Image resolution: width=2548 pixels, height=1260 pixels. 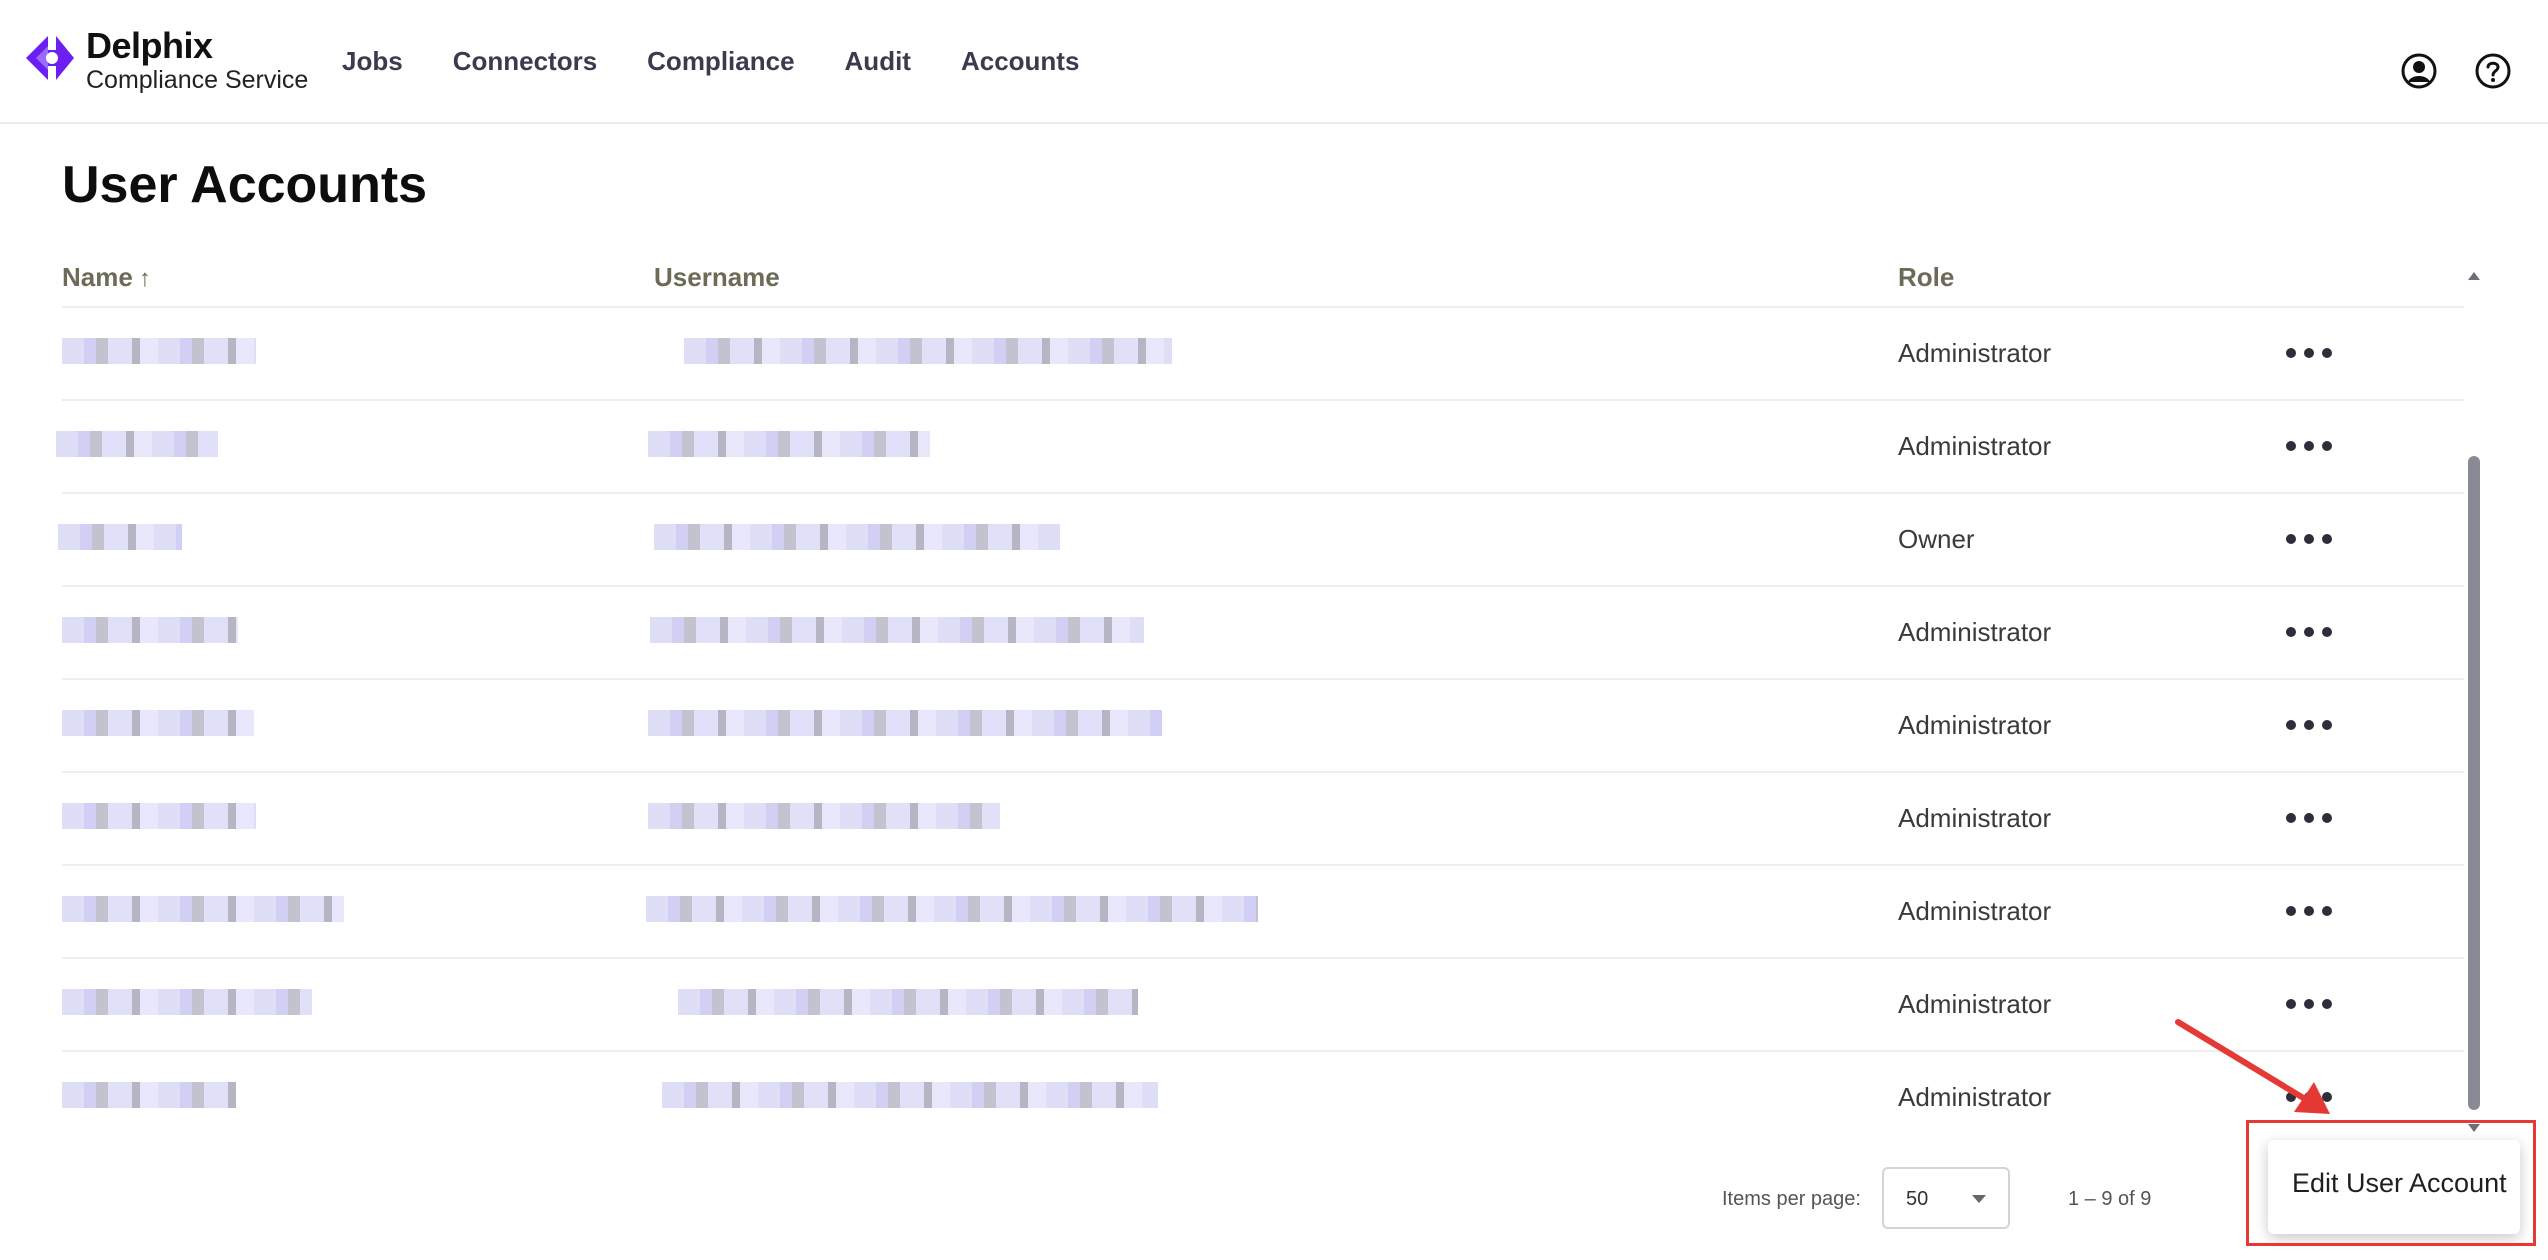 I want to click on items-per-page-label: Items per page:, so click(x=1791, y=1199).